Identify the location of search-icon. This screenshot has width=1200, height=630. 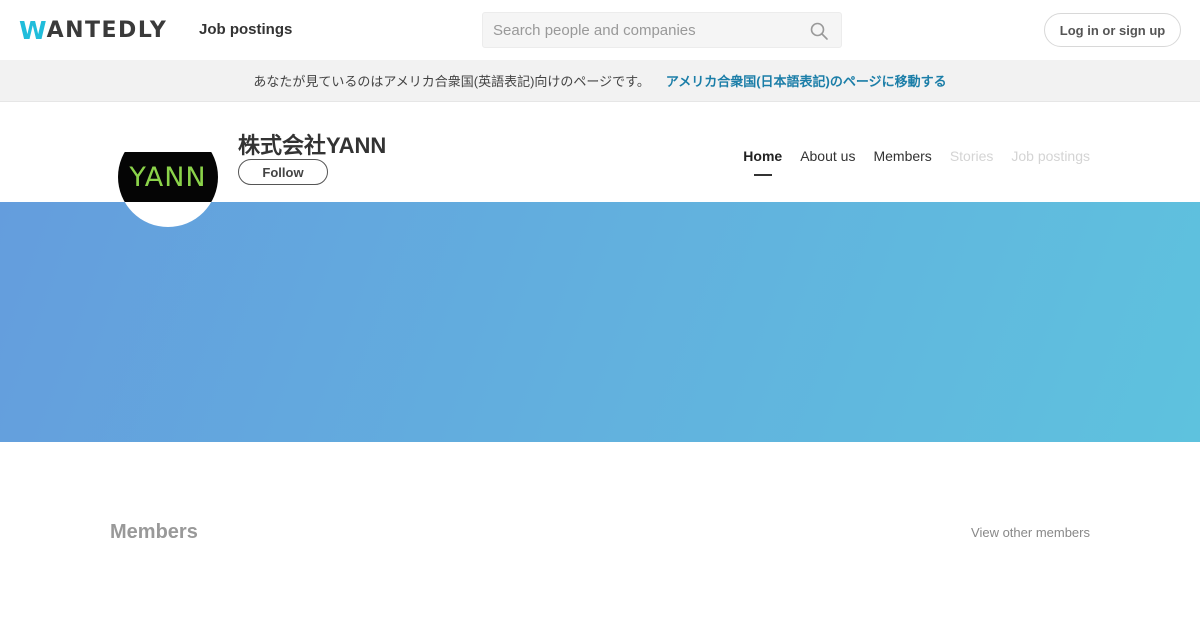
(819, 31).